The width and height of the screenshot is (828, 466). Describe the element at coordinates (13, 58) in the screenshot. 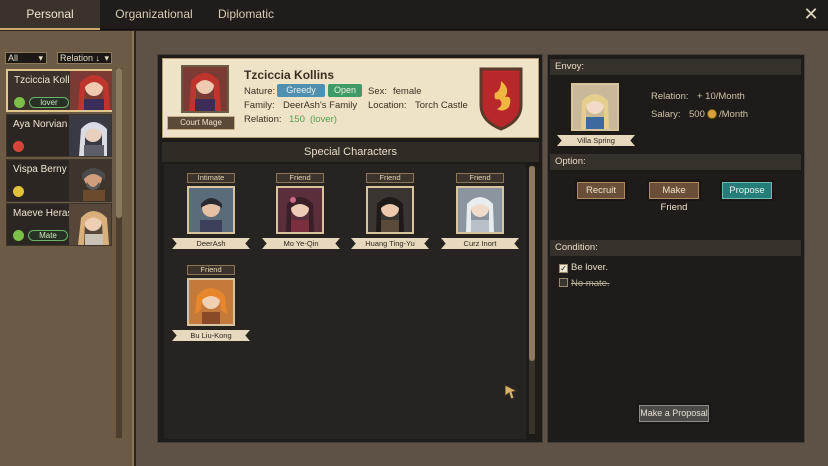

I see `filter-label: All` at that location.